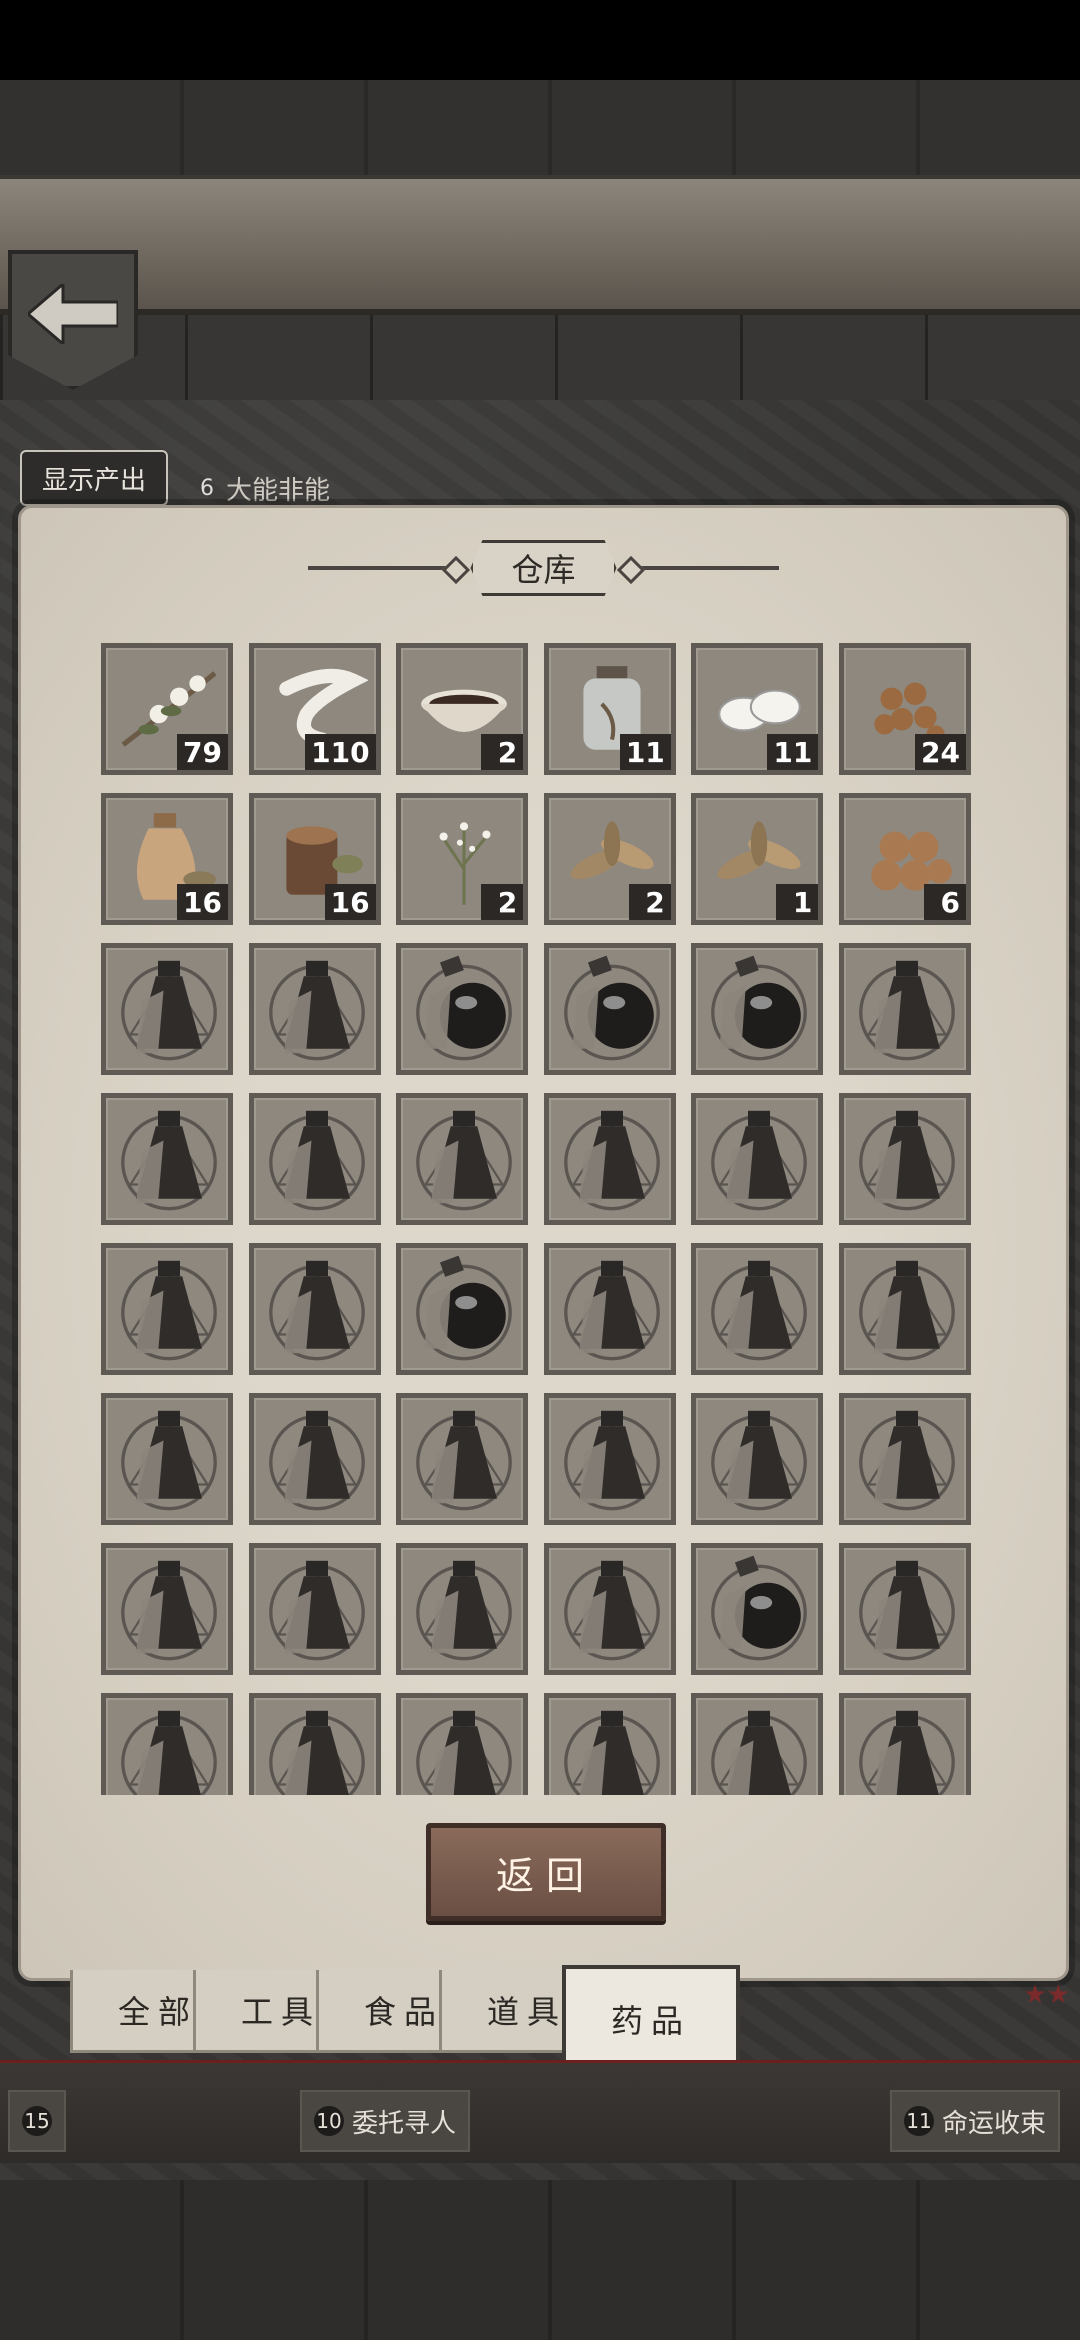 The width and height of the screenshot is (1080, 2340). Describe the element at coordinates (167, 709) in the screenshot. I see `inventory-slot: 79` at that location.